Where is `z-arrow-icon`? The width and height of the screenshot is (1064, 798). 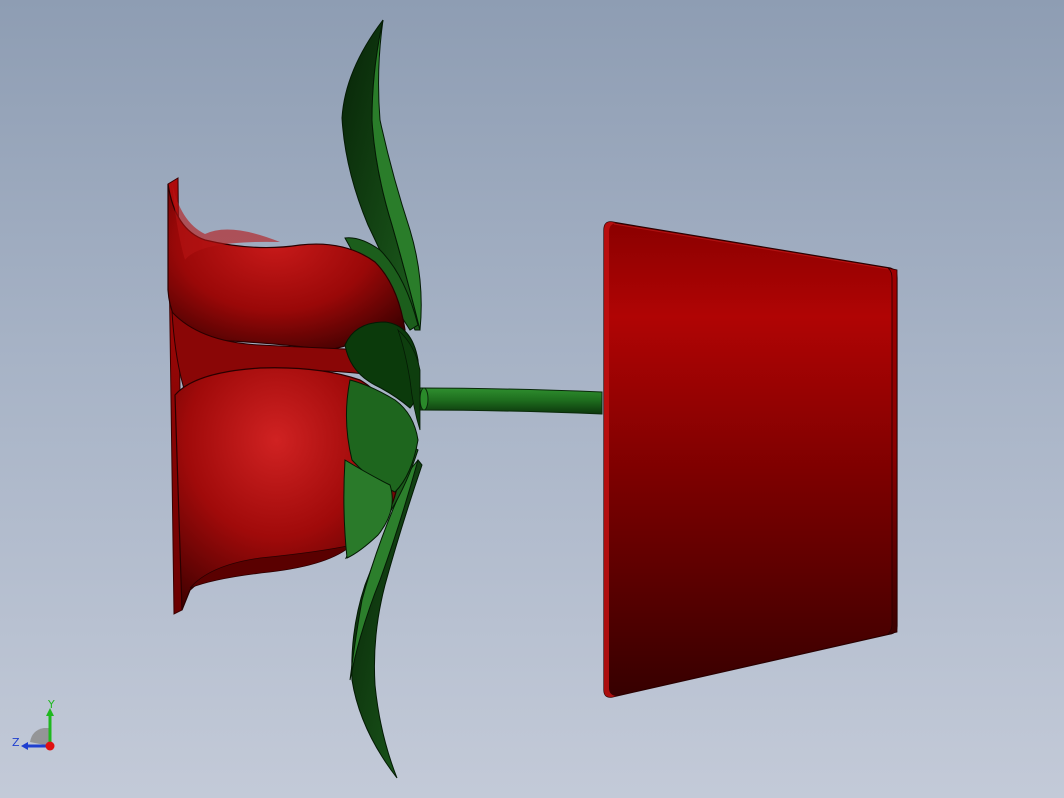 z-arrow-icon is located at coordinates (24, 746).